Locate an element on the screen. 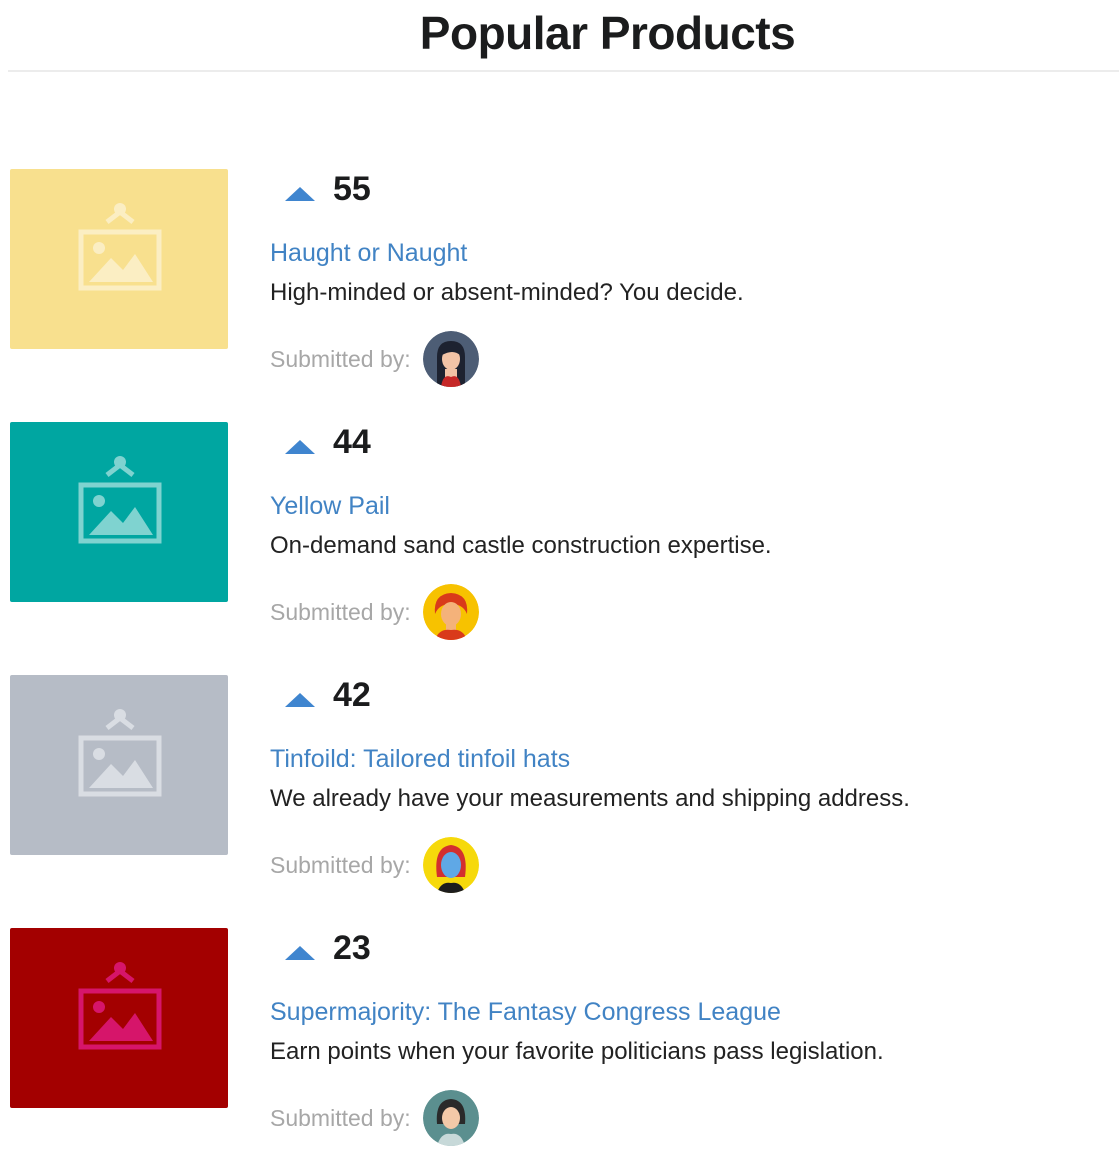  vote-section: 23 is located at coordinates (328, 948).